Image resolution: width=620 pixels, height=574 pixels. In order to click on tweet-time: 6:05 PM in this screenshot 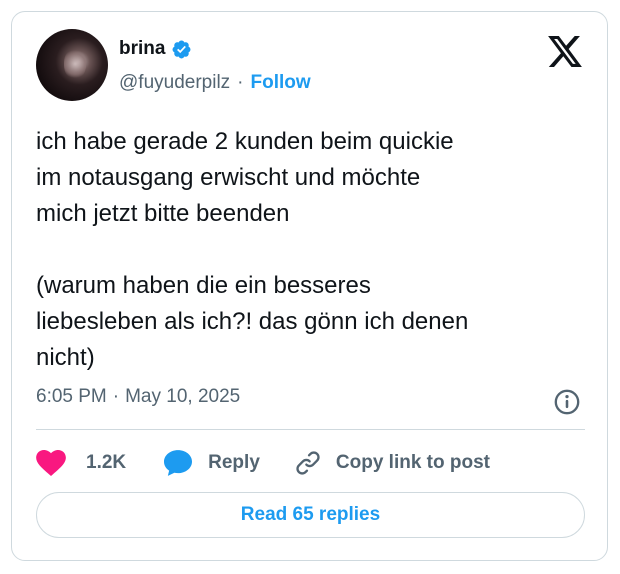, I will do `click(71, 397)`.